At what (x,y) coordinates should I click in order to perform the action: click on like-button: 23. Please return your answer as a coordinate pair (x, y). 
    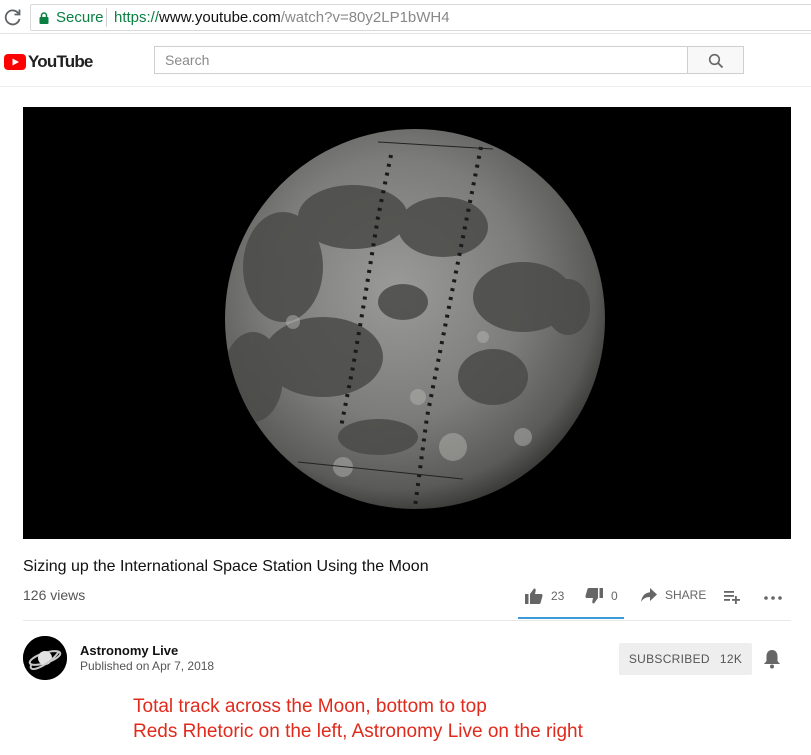
    Looking at the image, I should click on (544, 596).